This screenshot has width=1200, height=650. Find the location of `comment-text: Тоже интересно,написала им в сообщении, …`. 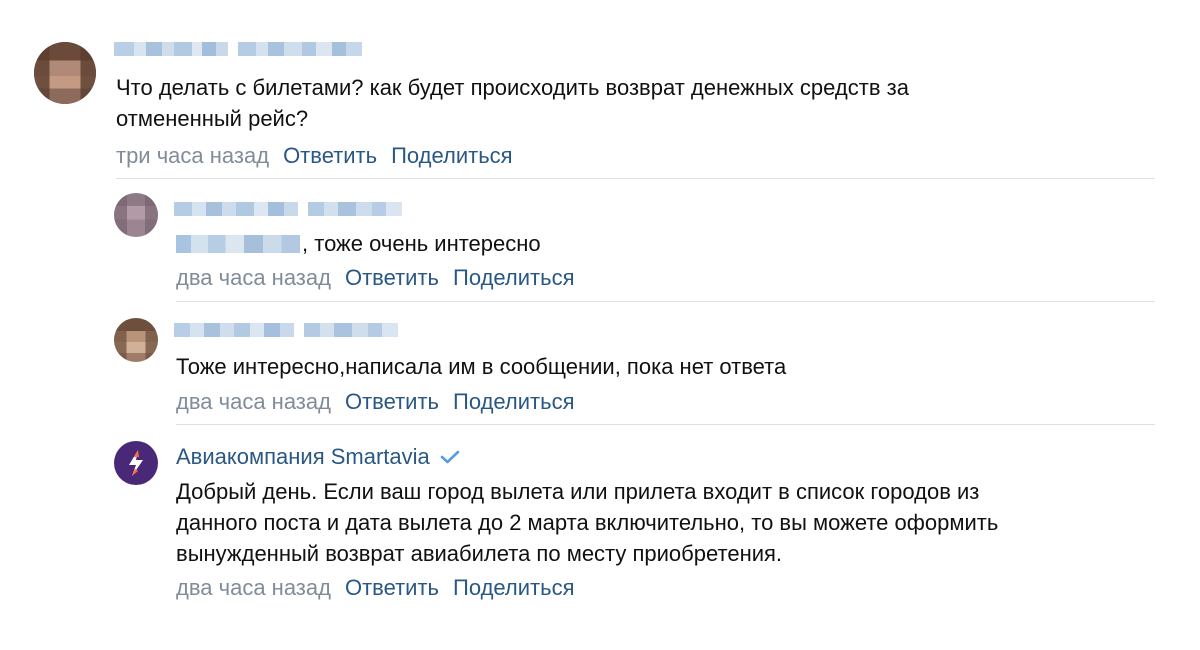

comment-text: Тоже интересно,написала им в сообщении, … is located at coordinates (481, 366).